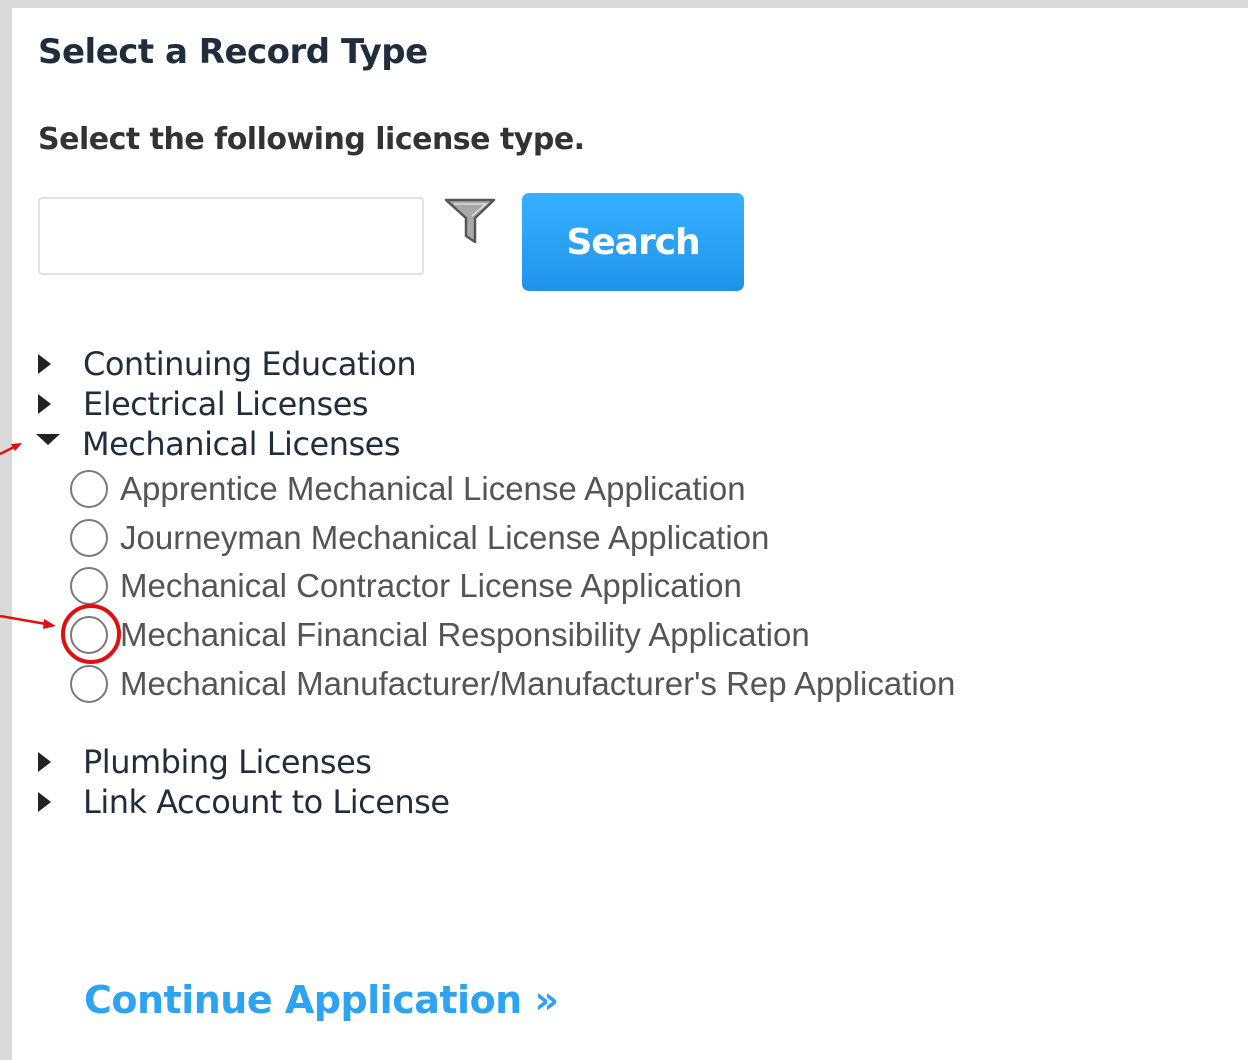  What do you see at coordinates (48, 439) in the screenshot?
I see `caret-down-icon` at bounding box center [48, 439].